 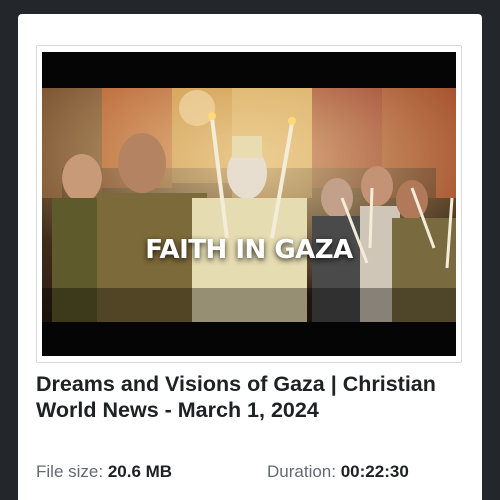 I want to click on file-size-label: File size:, so click(x=70, y=471).